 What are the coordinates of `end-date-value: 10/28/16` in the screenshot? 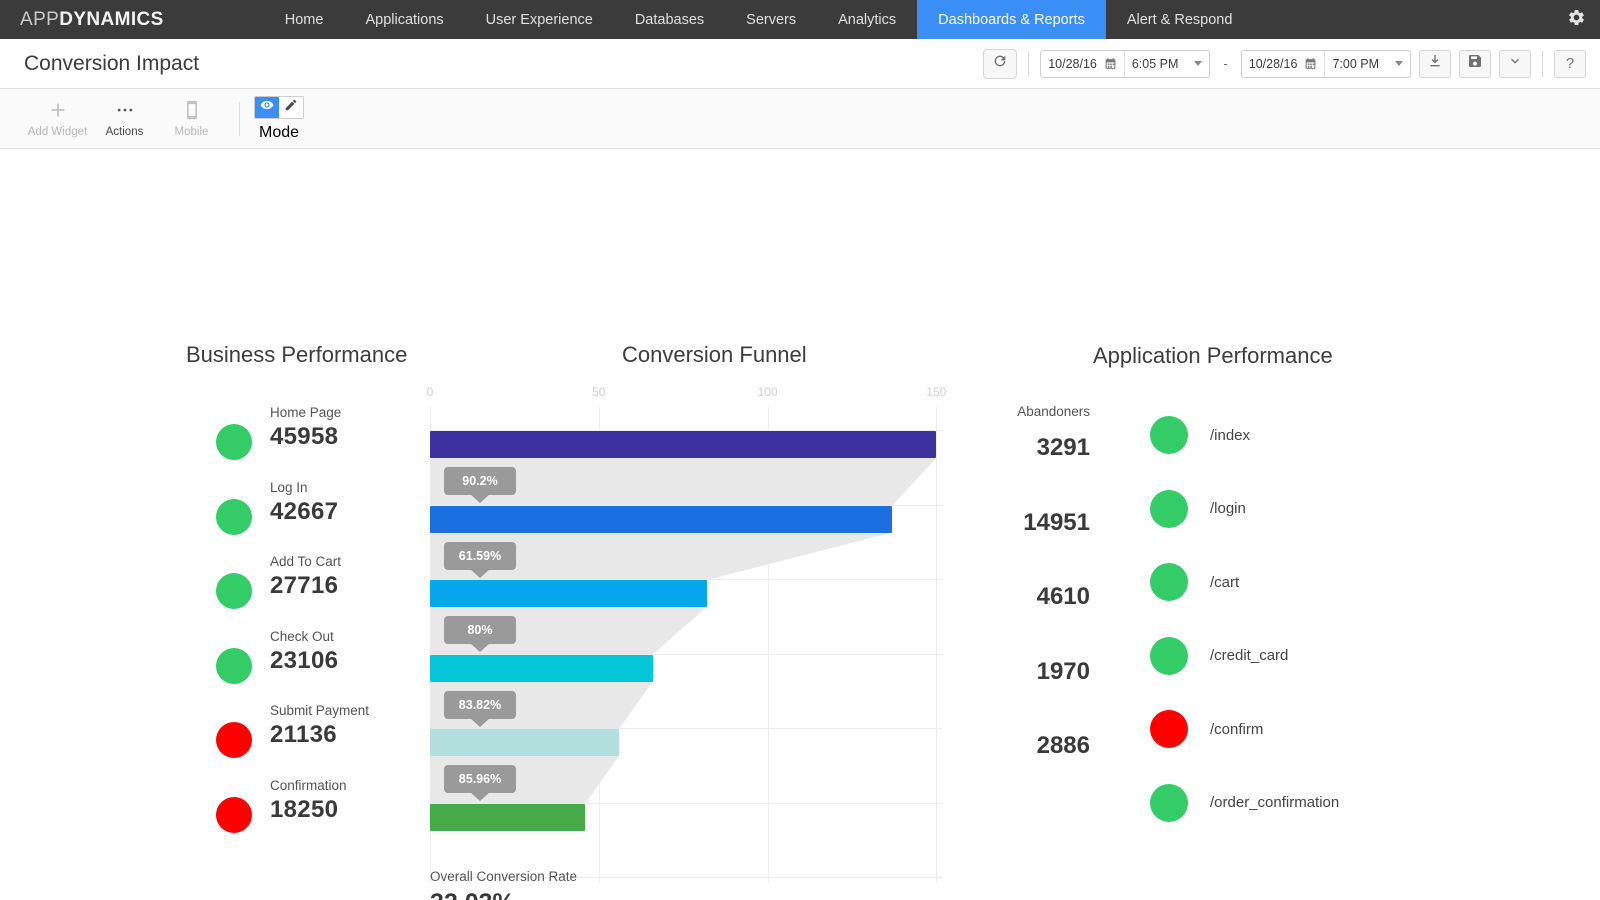 It's located at (1273, 63).